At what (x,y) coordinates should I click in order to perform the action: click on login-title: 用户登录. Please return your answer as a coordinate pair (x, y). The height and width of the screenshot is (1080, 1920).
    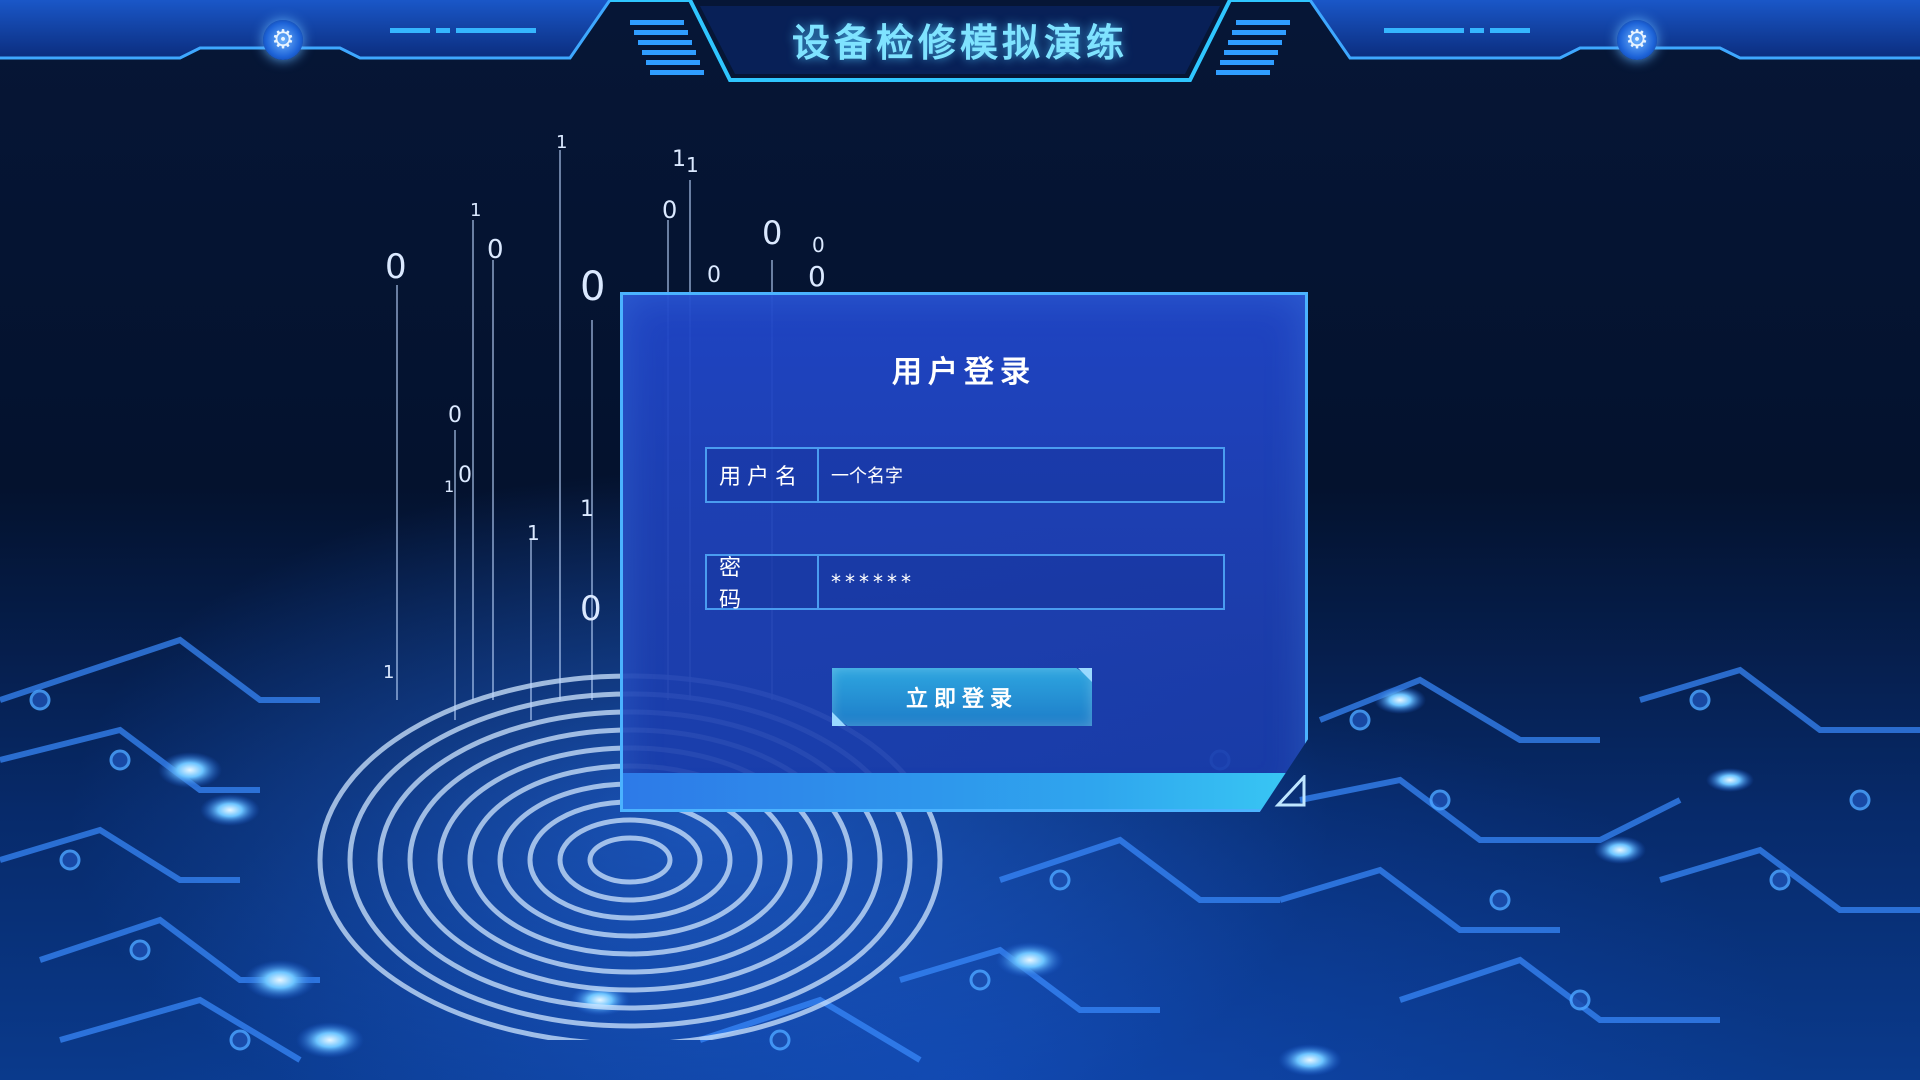
    Looking at the image, I should click on (964, 372).